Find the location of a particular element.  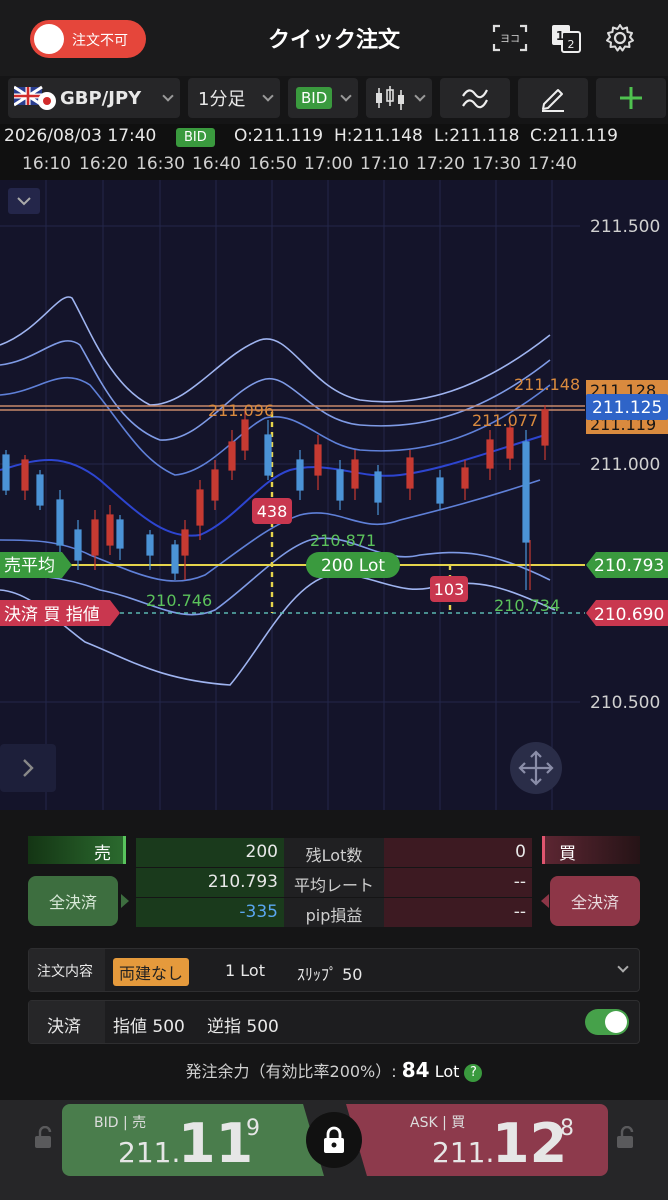

stop-value: 逆指 500 is located at coordinates (243, 1024).